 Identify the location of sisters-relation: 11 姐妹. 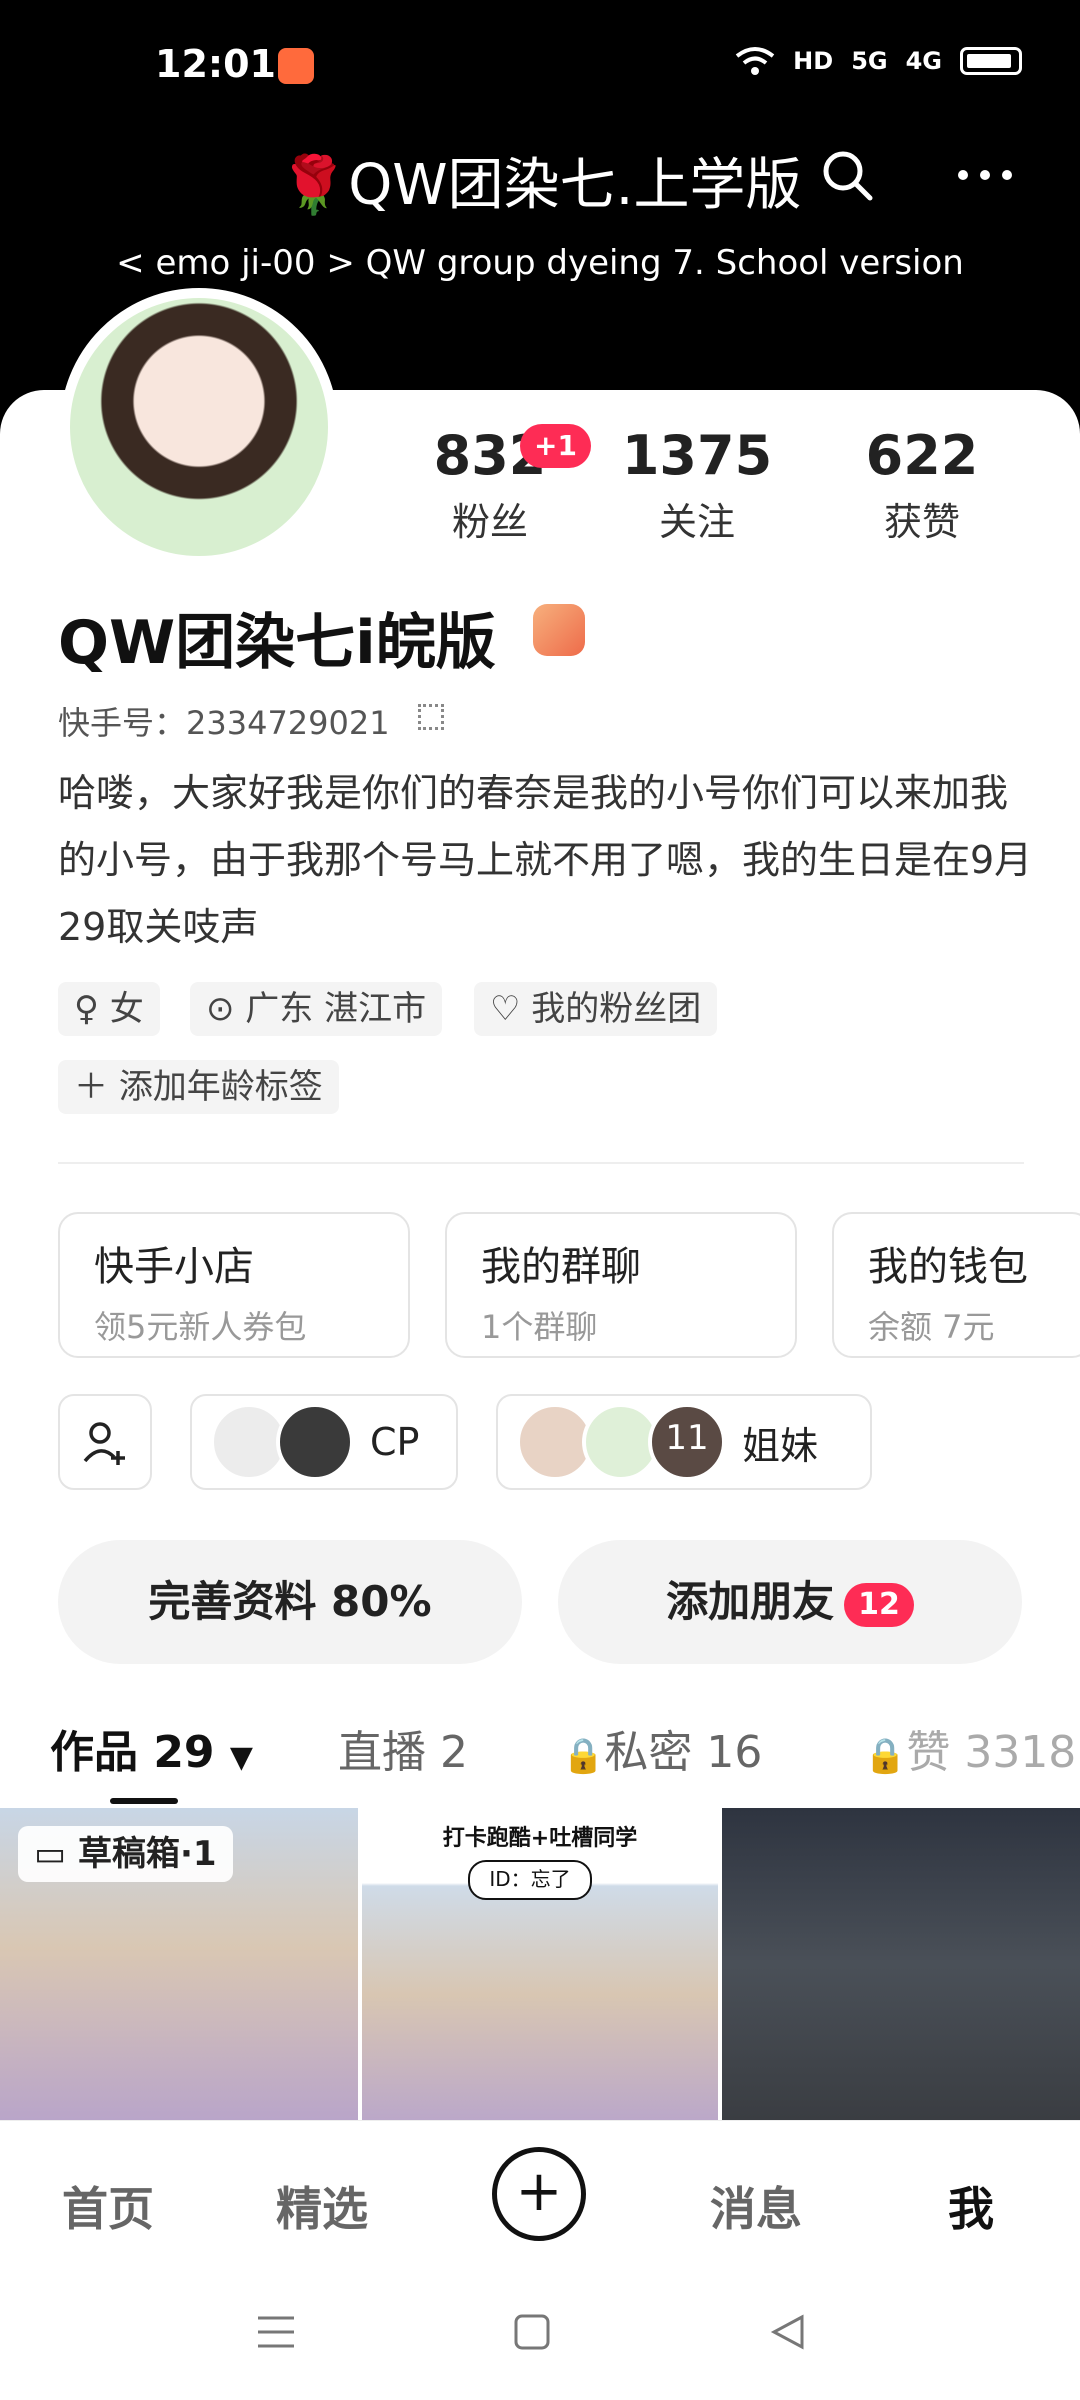
(684, 1442).